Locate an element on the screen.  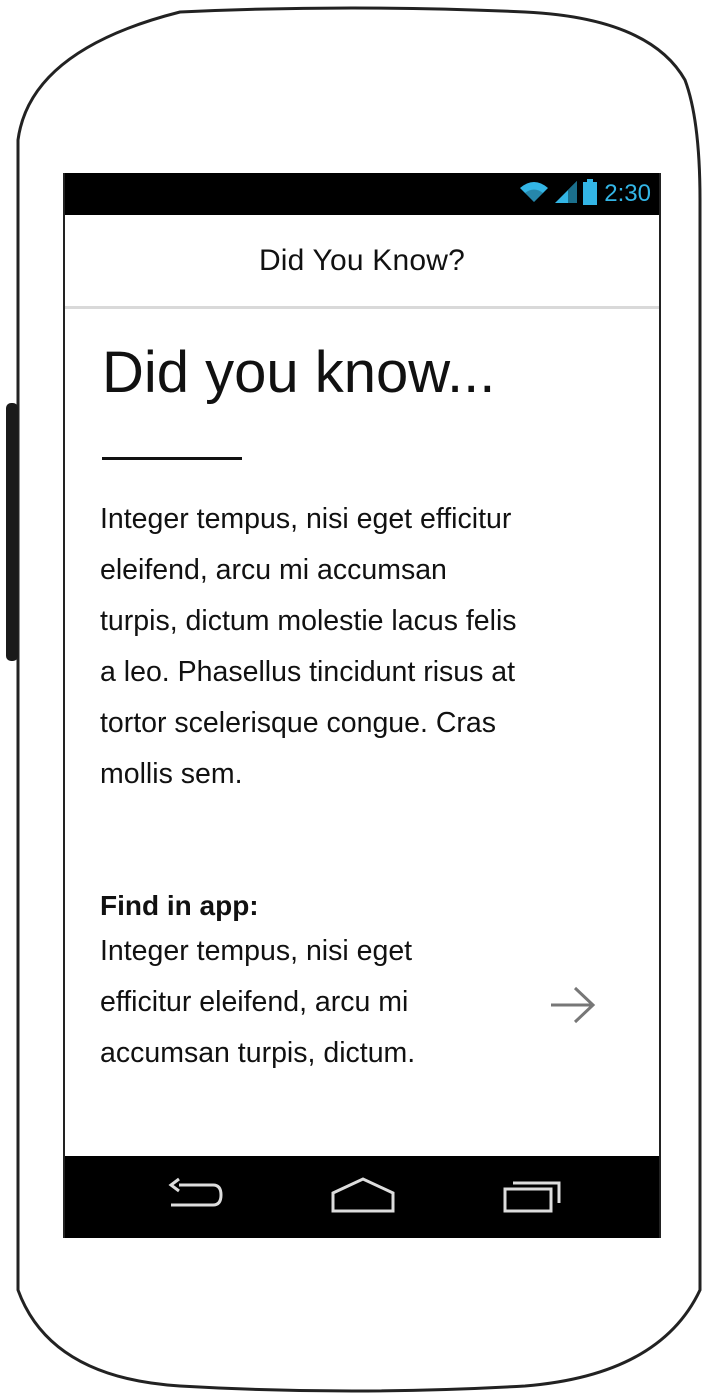
home-icon is located at coordinates (363, 1197).